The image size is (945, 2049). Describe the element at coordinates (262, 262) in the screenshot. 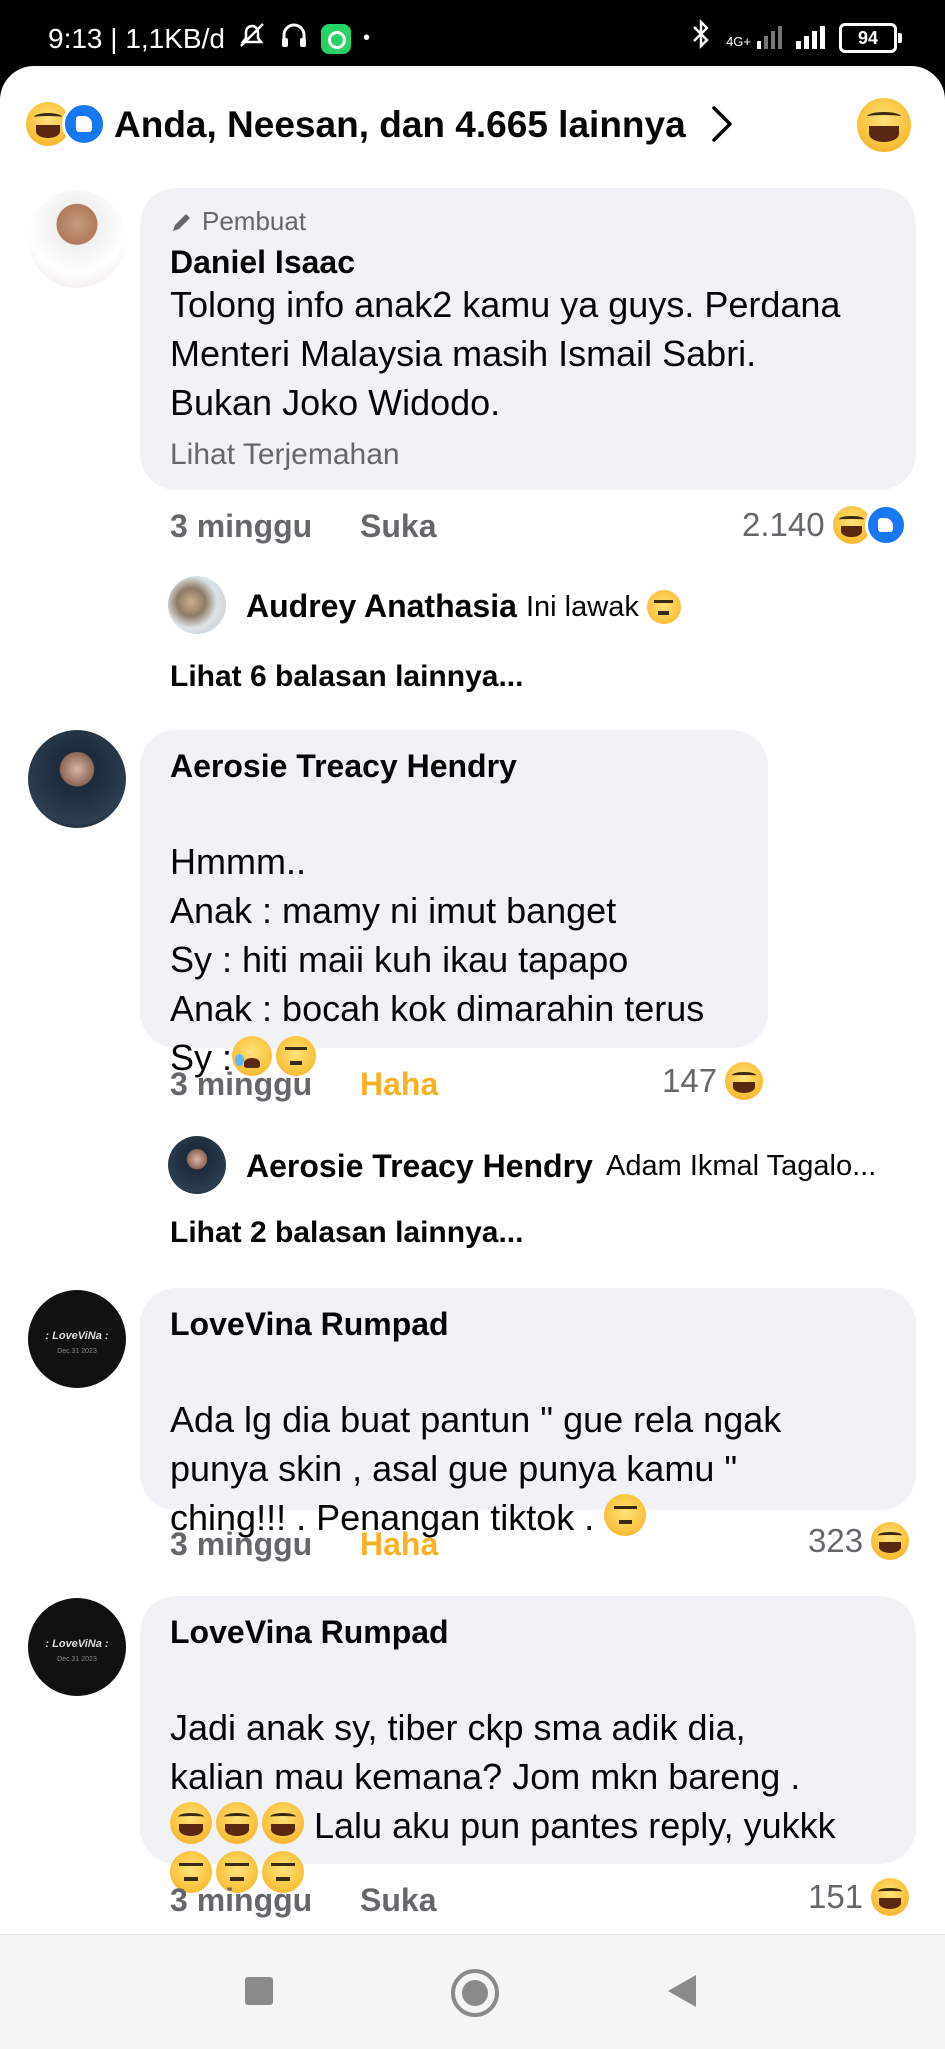

I see `comment-author: Daniel Isaac` at that location.